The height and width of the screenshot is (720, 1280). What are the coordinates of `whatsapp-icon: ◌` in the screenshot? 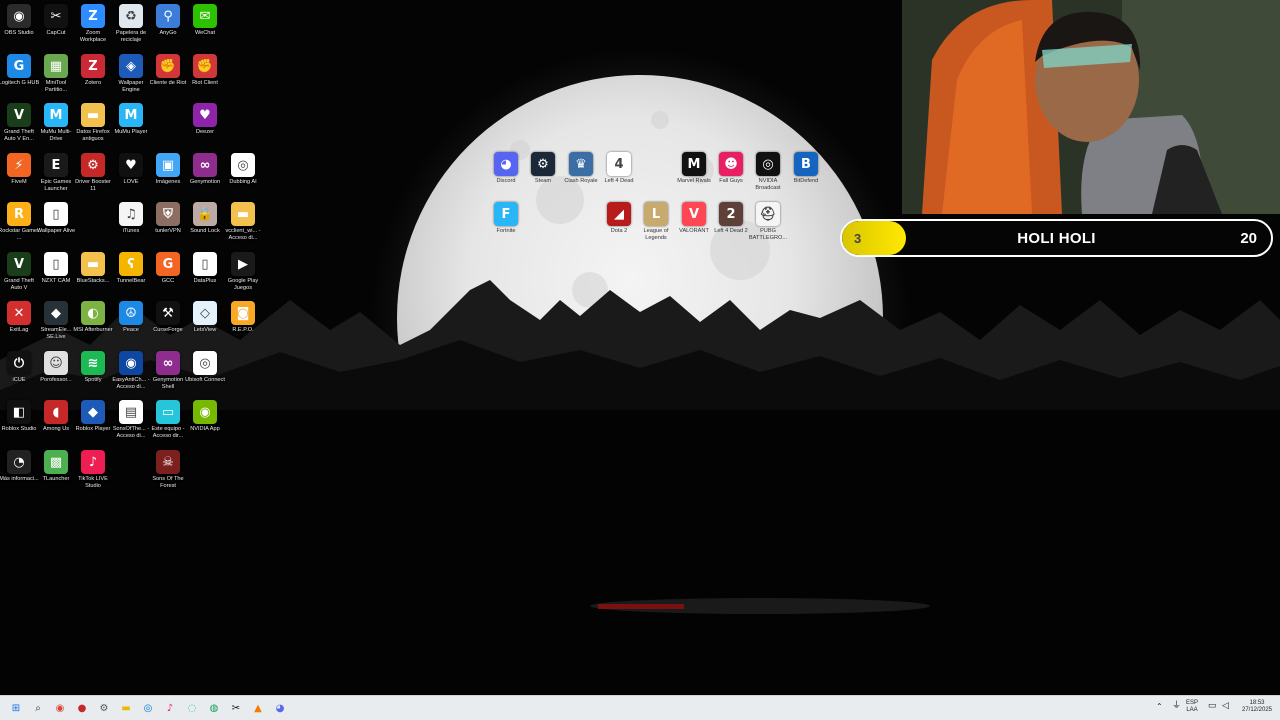 It's located at (192, 708).